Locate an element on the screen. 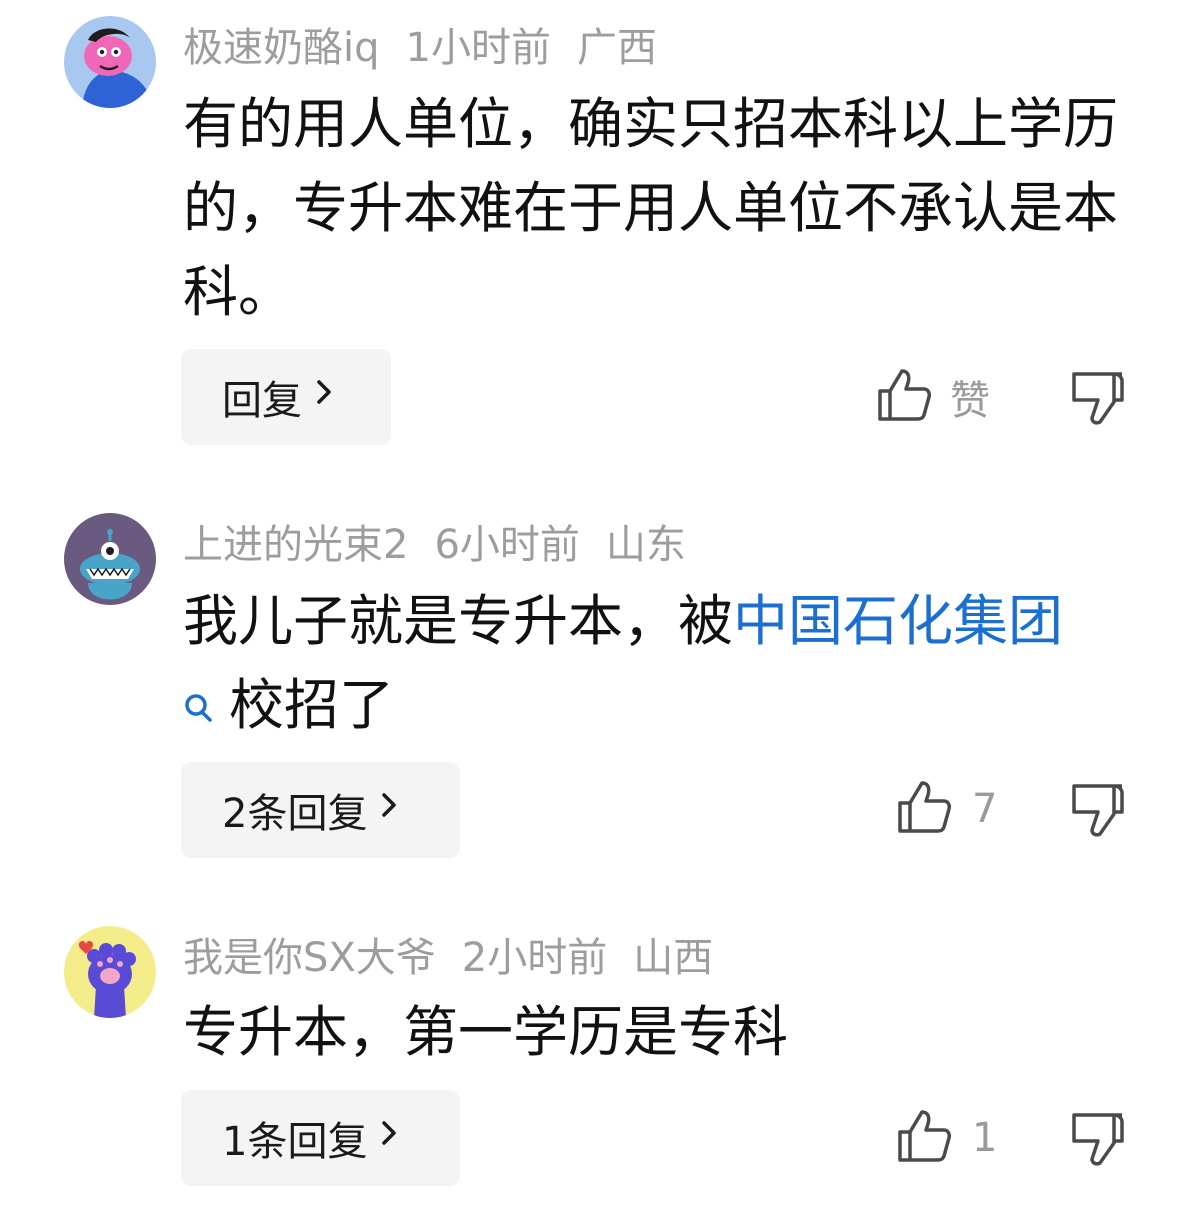 This screenshot has height=1225, width=1199. search-link: 中国石化集团 is located at coordinates (898, 621).